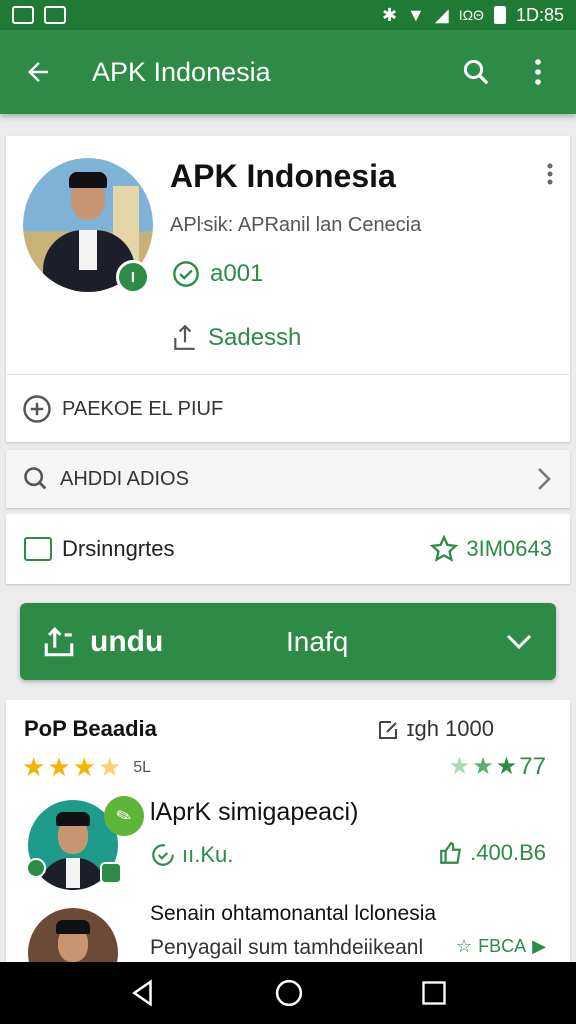 The image size is (576, 1024). Describe the element at coordinates (539, 946) in the screenshot. I see `play-icon: ▶` at that location.